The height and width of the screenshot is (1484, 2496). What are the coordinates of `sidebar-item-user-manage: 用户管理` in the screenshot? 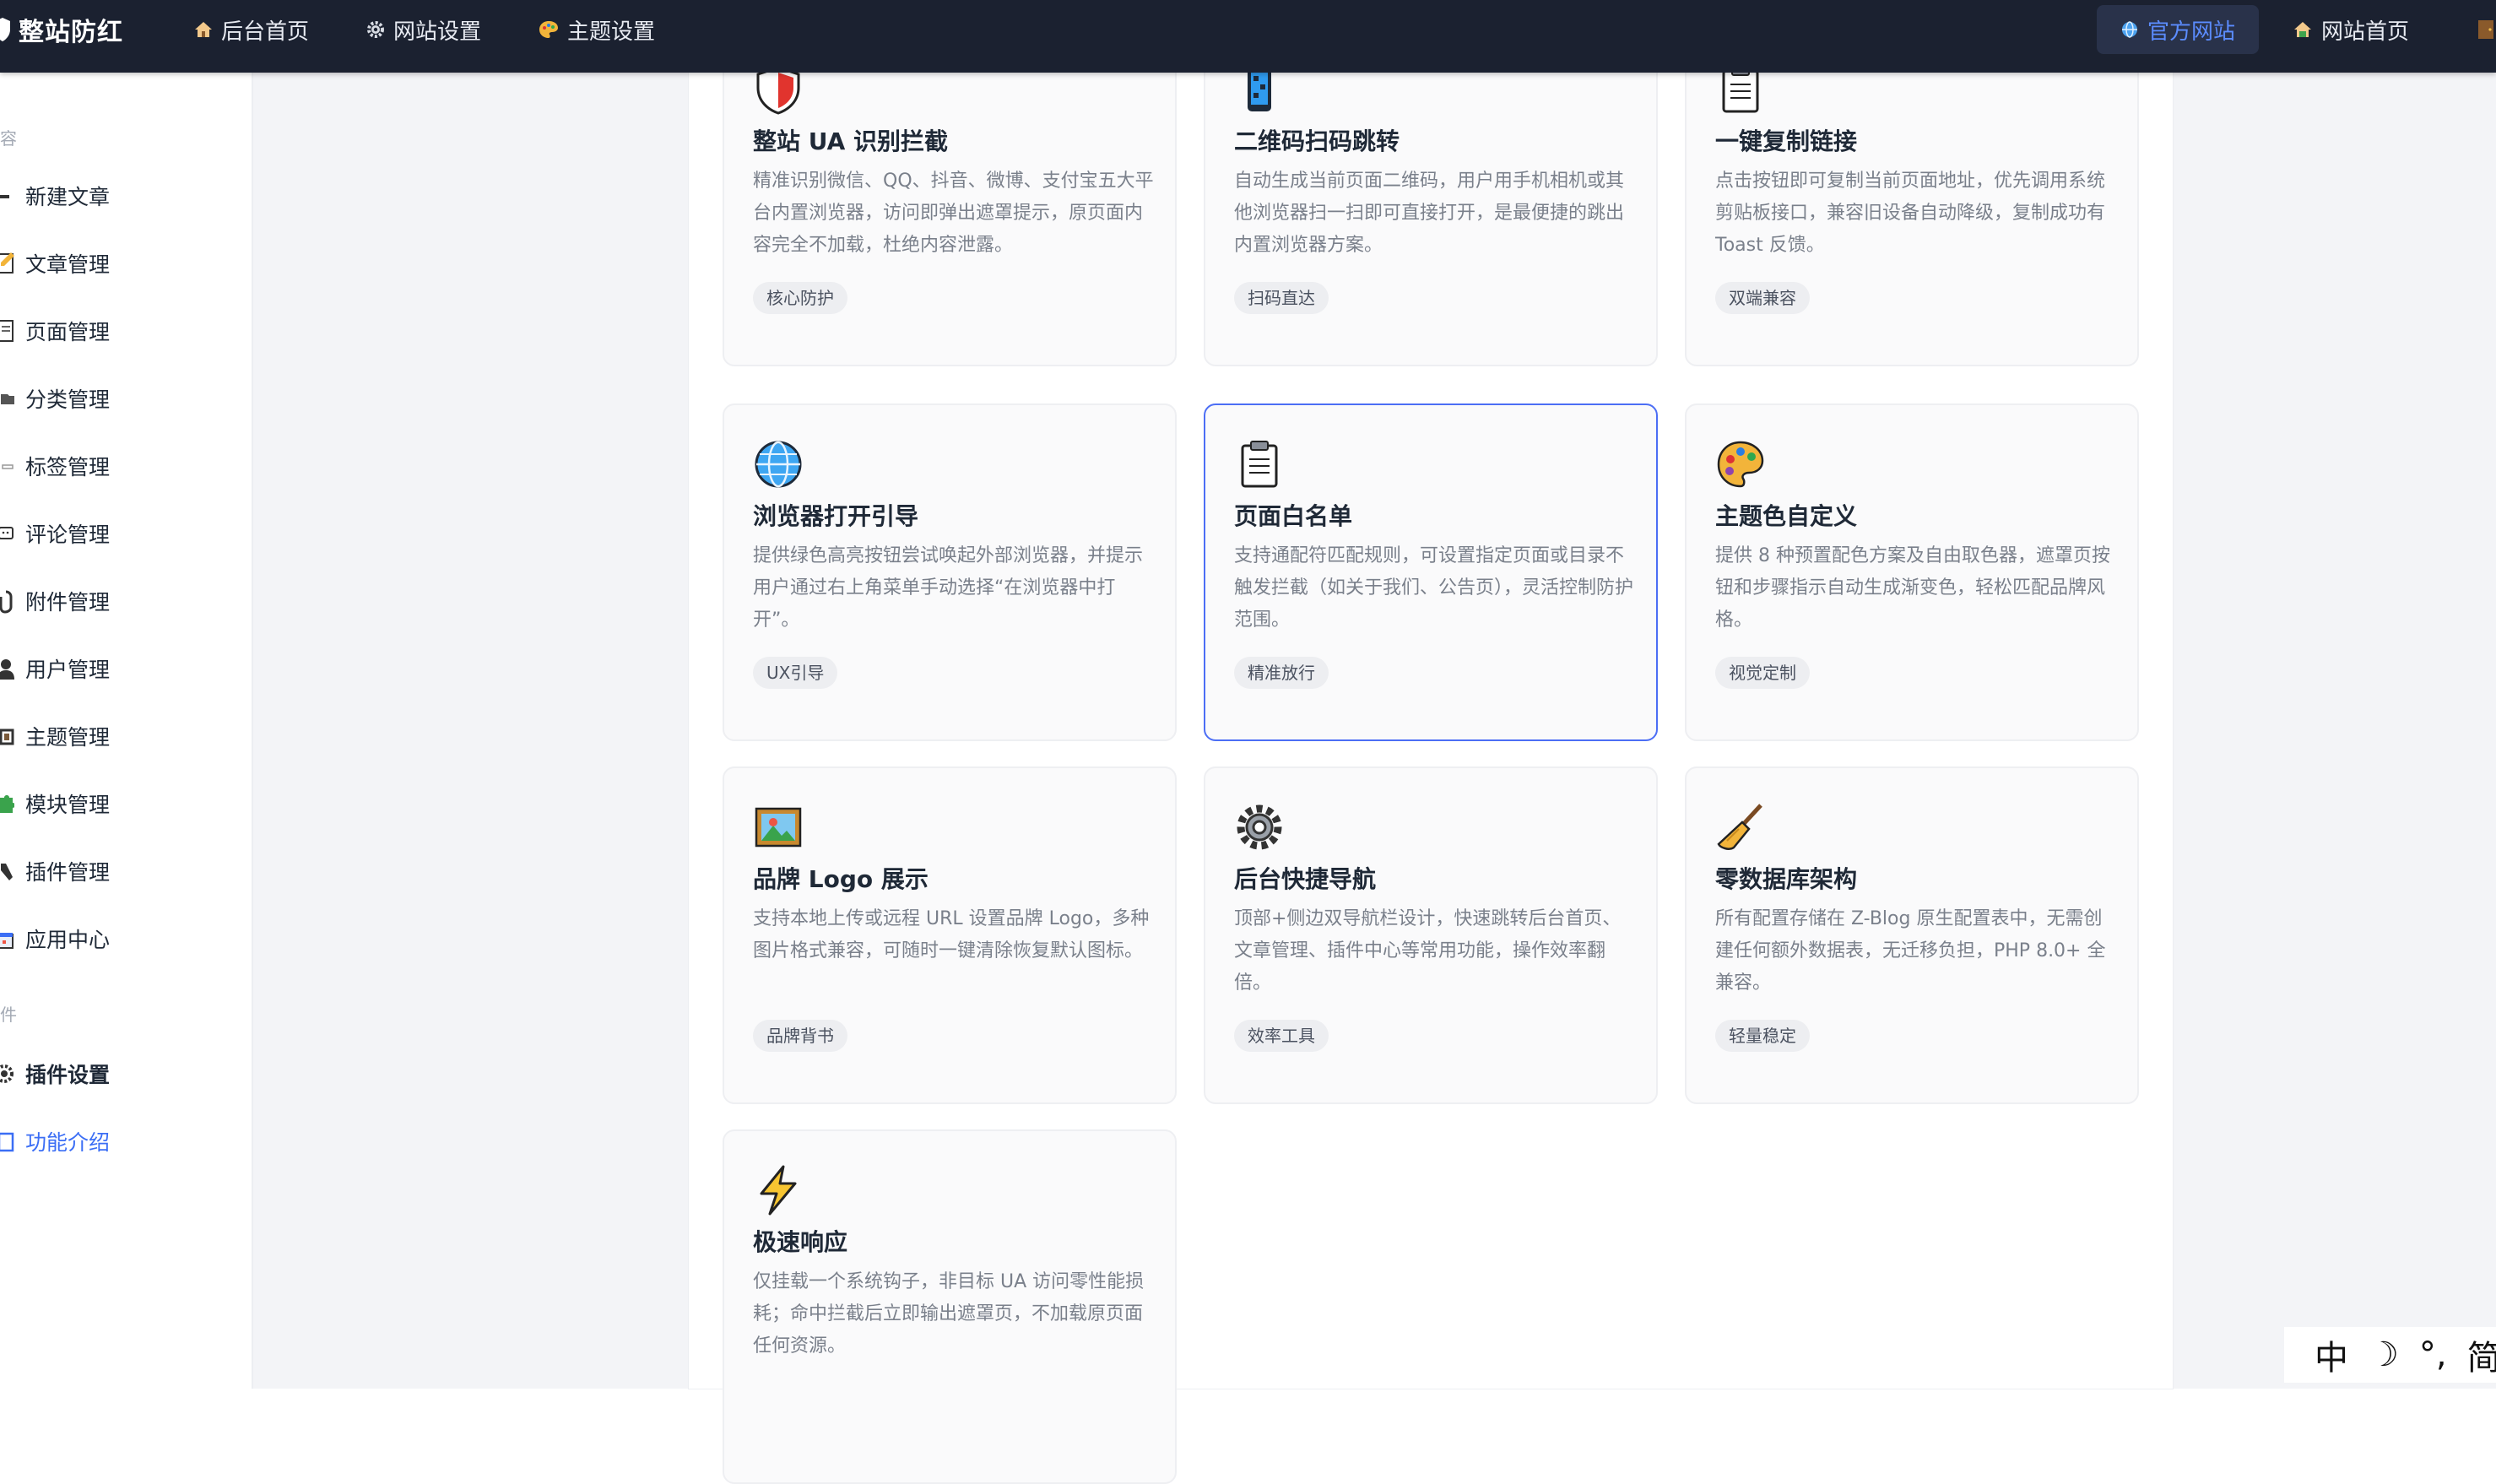 It's located at (55, 668).